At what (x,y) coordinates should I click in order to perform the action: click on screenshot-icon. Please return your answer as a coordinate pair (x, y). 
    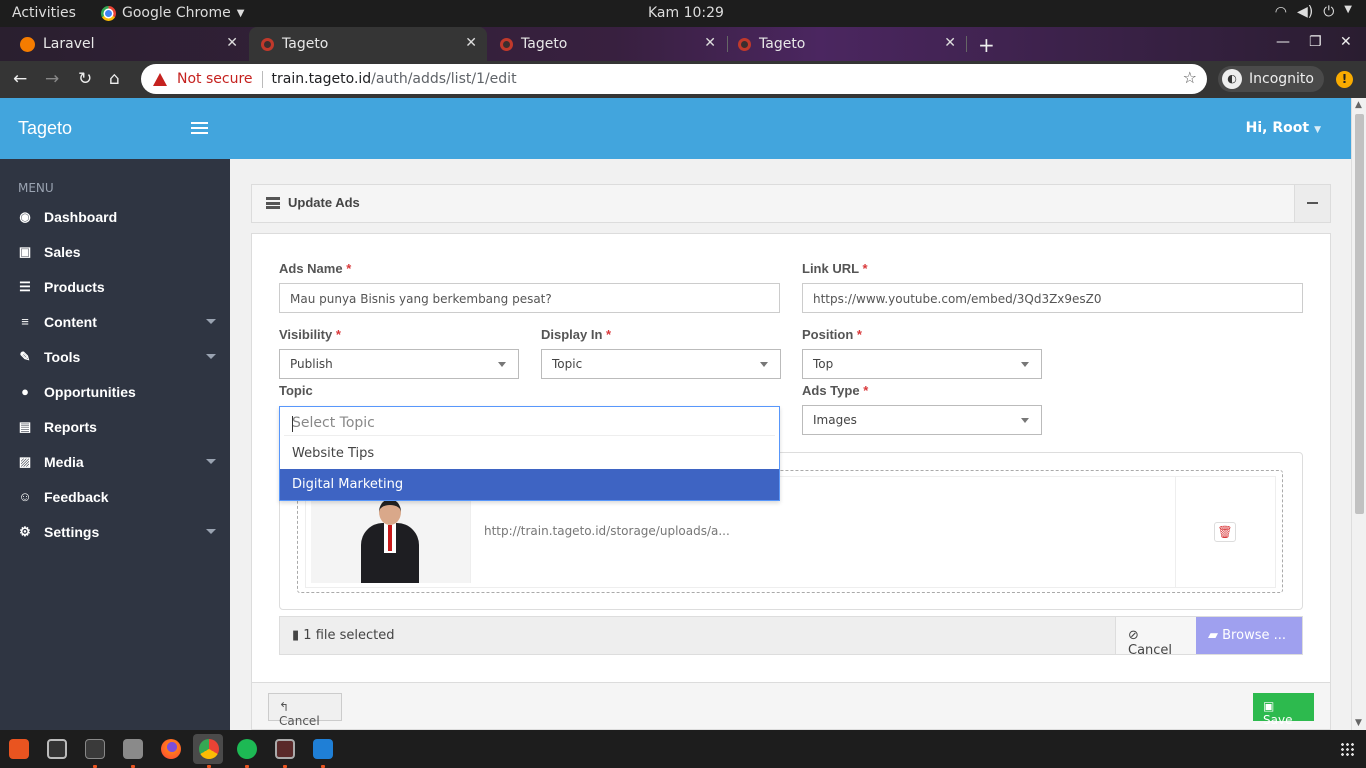
    Looking at the image, I should click on (285, 749).